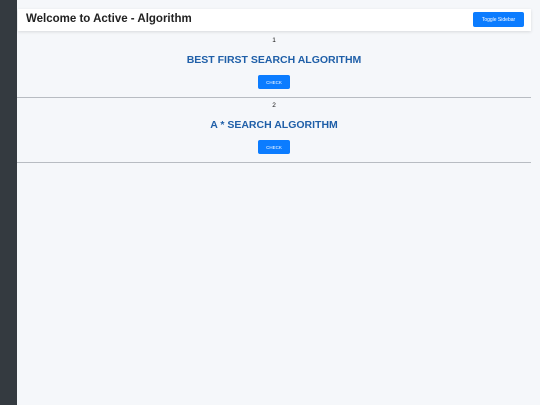 The image size is (540, 405). Describe the element at coordinates (109, 19) in the screenshot. I see `page-title: Welcome to Active - Algorithm` at that location.